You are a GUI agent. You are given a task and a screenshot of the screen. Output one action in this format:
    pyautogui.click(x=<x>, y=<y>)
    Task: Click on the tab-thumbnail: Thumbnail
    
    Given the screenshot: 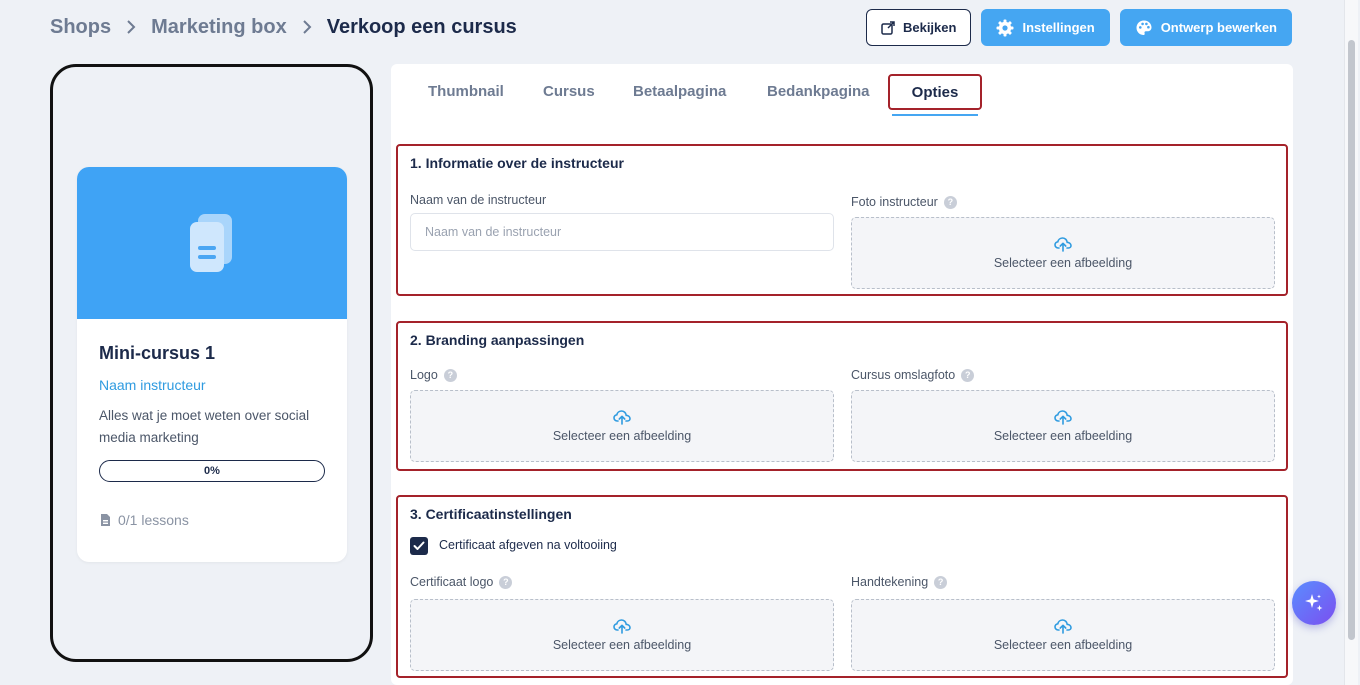 What is the action you would take?
    pyautogui.click(x=466, y=91)
    